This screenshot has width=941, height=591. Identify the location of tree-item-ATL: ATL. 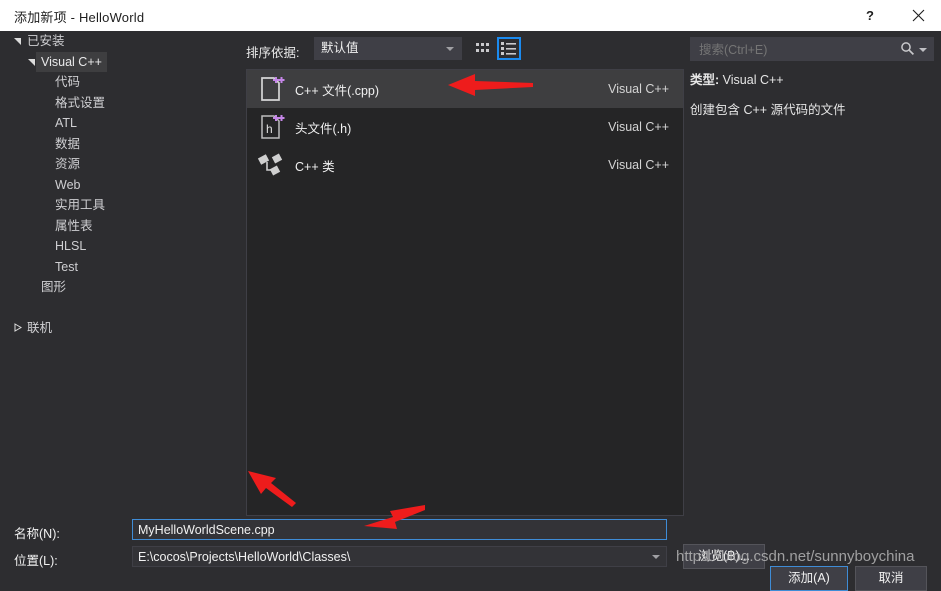
(121, 123).